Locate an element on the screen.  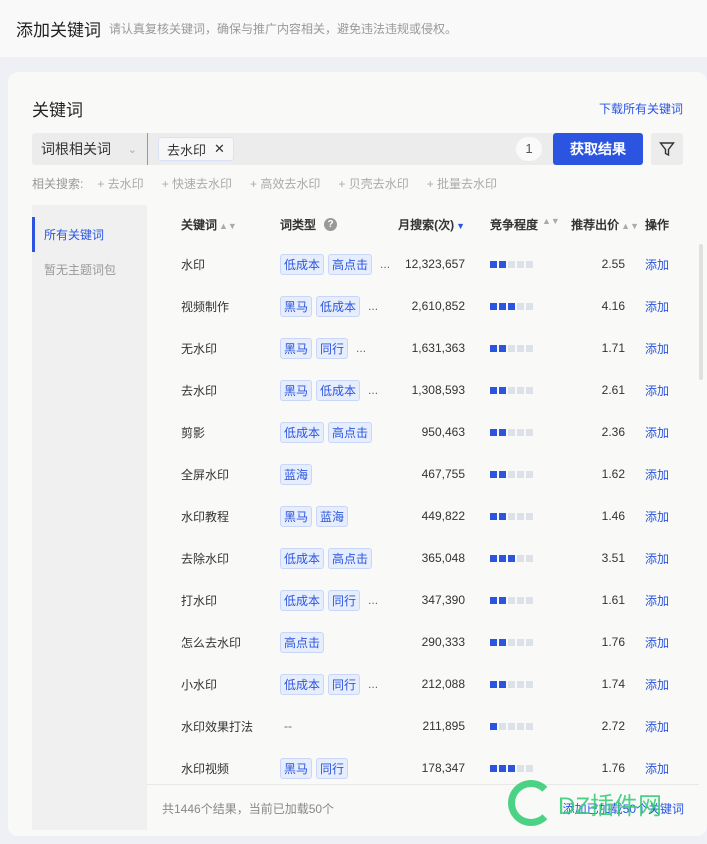
header-competition: 竞争程度 ▲▼ is located at coordinates (525, 224).